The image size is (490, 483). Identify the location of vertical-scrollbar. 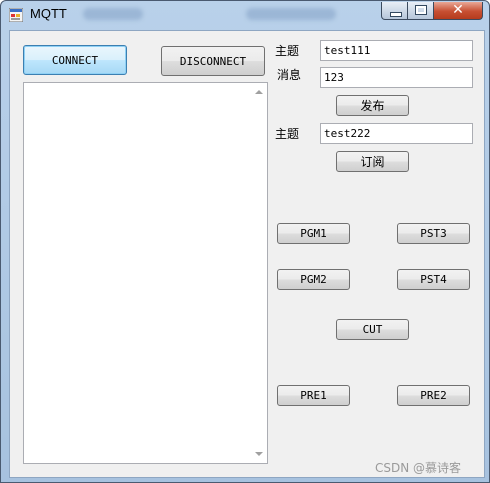
(259, 273).